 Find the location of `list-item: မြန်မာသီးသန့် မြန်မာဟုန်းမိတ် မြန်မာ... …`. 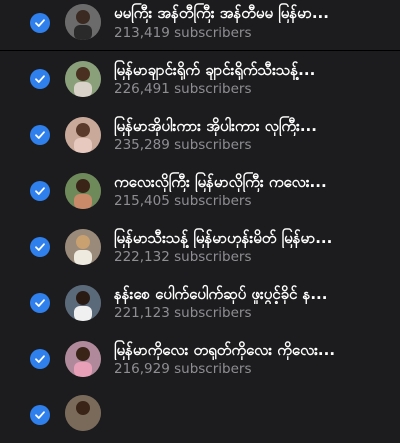

list-item: မြန်မာသီးသန့် မြန်မာဟုန်းမိတ် မြန်မာ... … is located at coordinates (200, 247).